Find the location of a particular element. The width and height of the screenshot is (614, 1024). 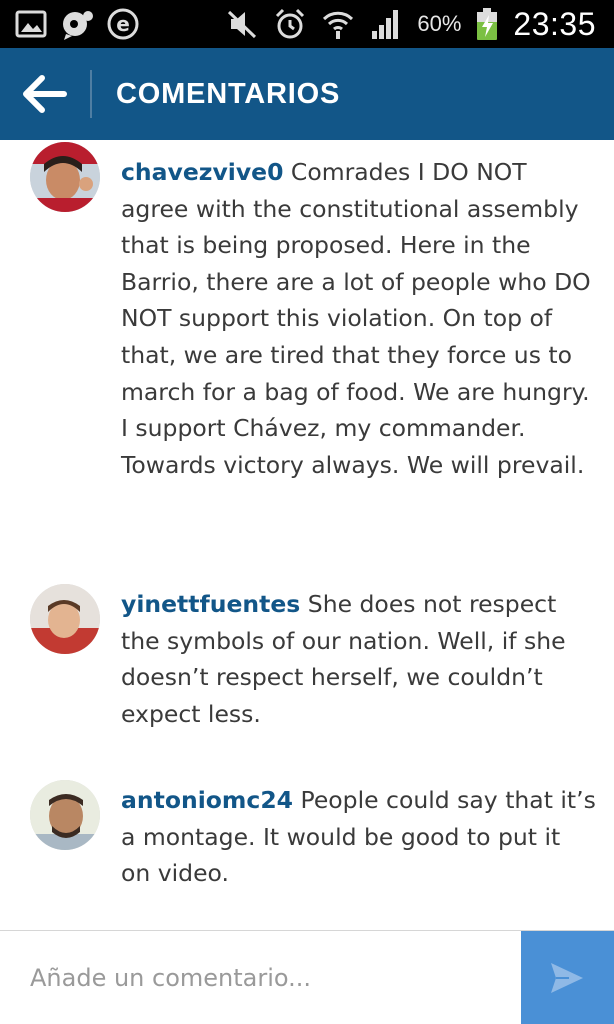

header-divider is located at coordinates (91, 94).